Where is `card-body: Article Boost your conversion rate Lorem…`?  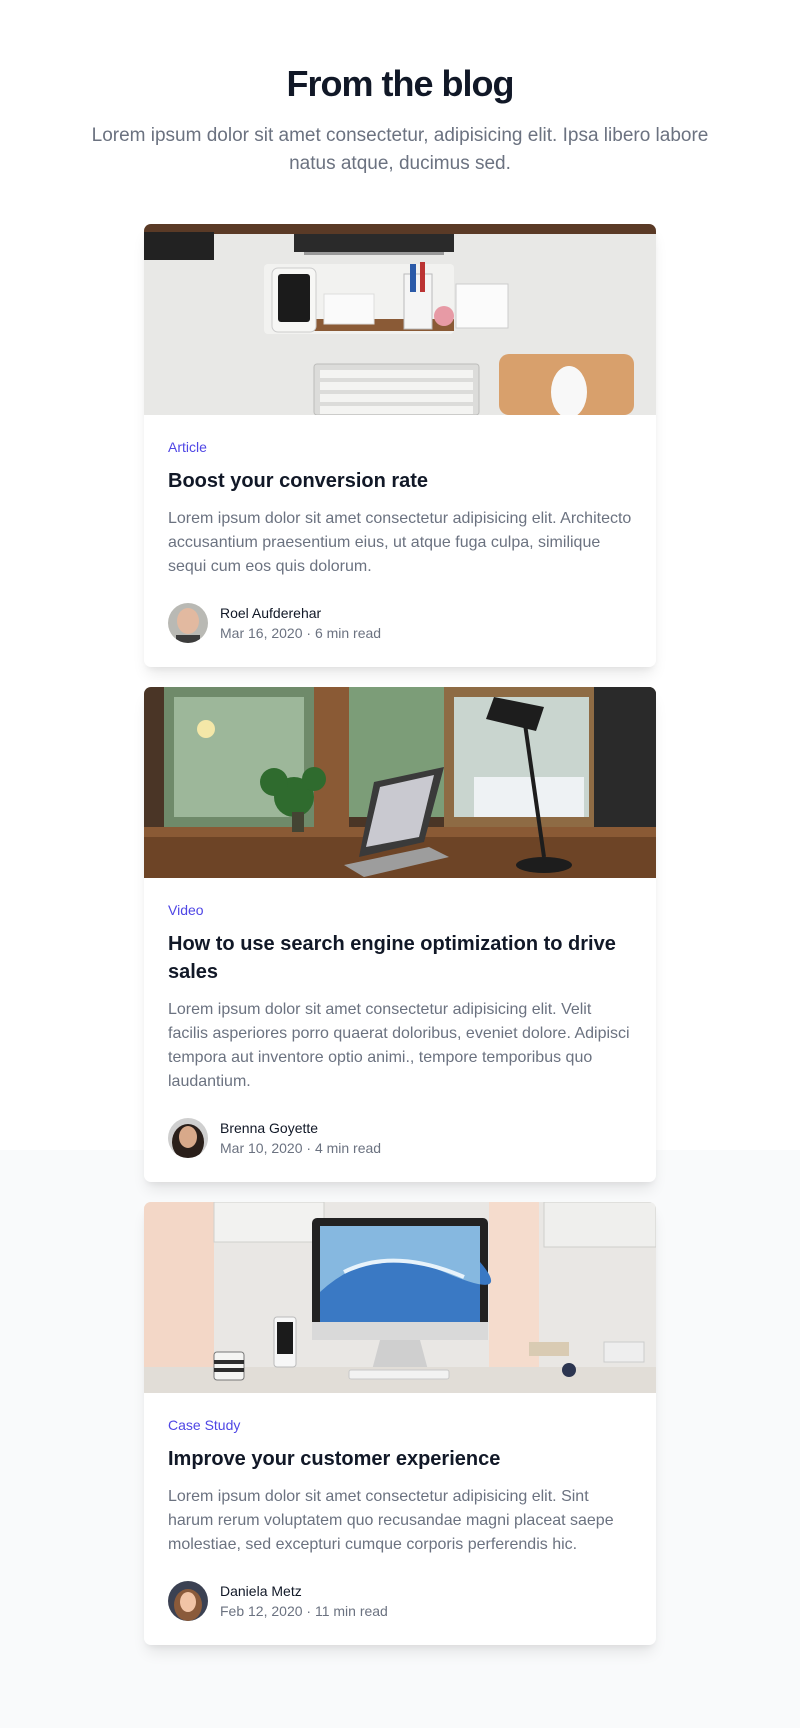
card-body: Article Boost your conversion rate Lorem… is located at coordinates (400, 541).